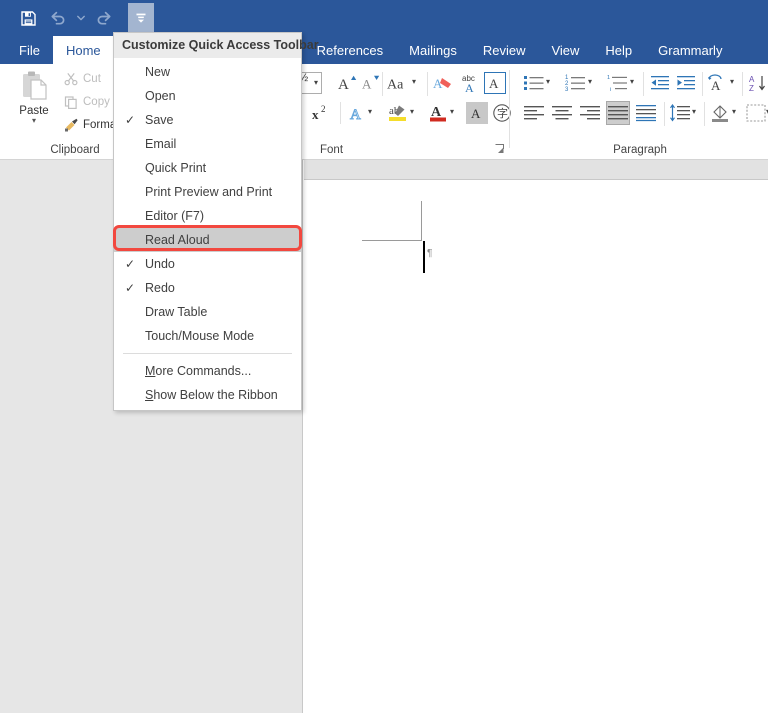 This screenshot has height=713, width=768. Describe the element at coordinates (347, 83) in the screenshot. I see `grow-font-icon: A` at that location.